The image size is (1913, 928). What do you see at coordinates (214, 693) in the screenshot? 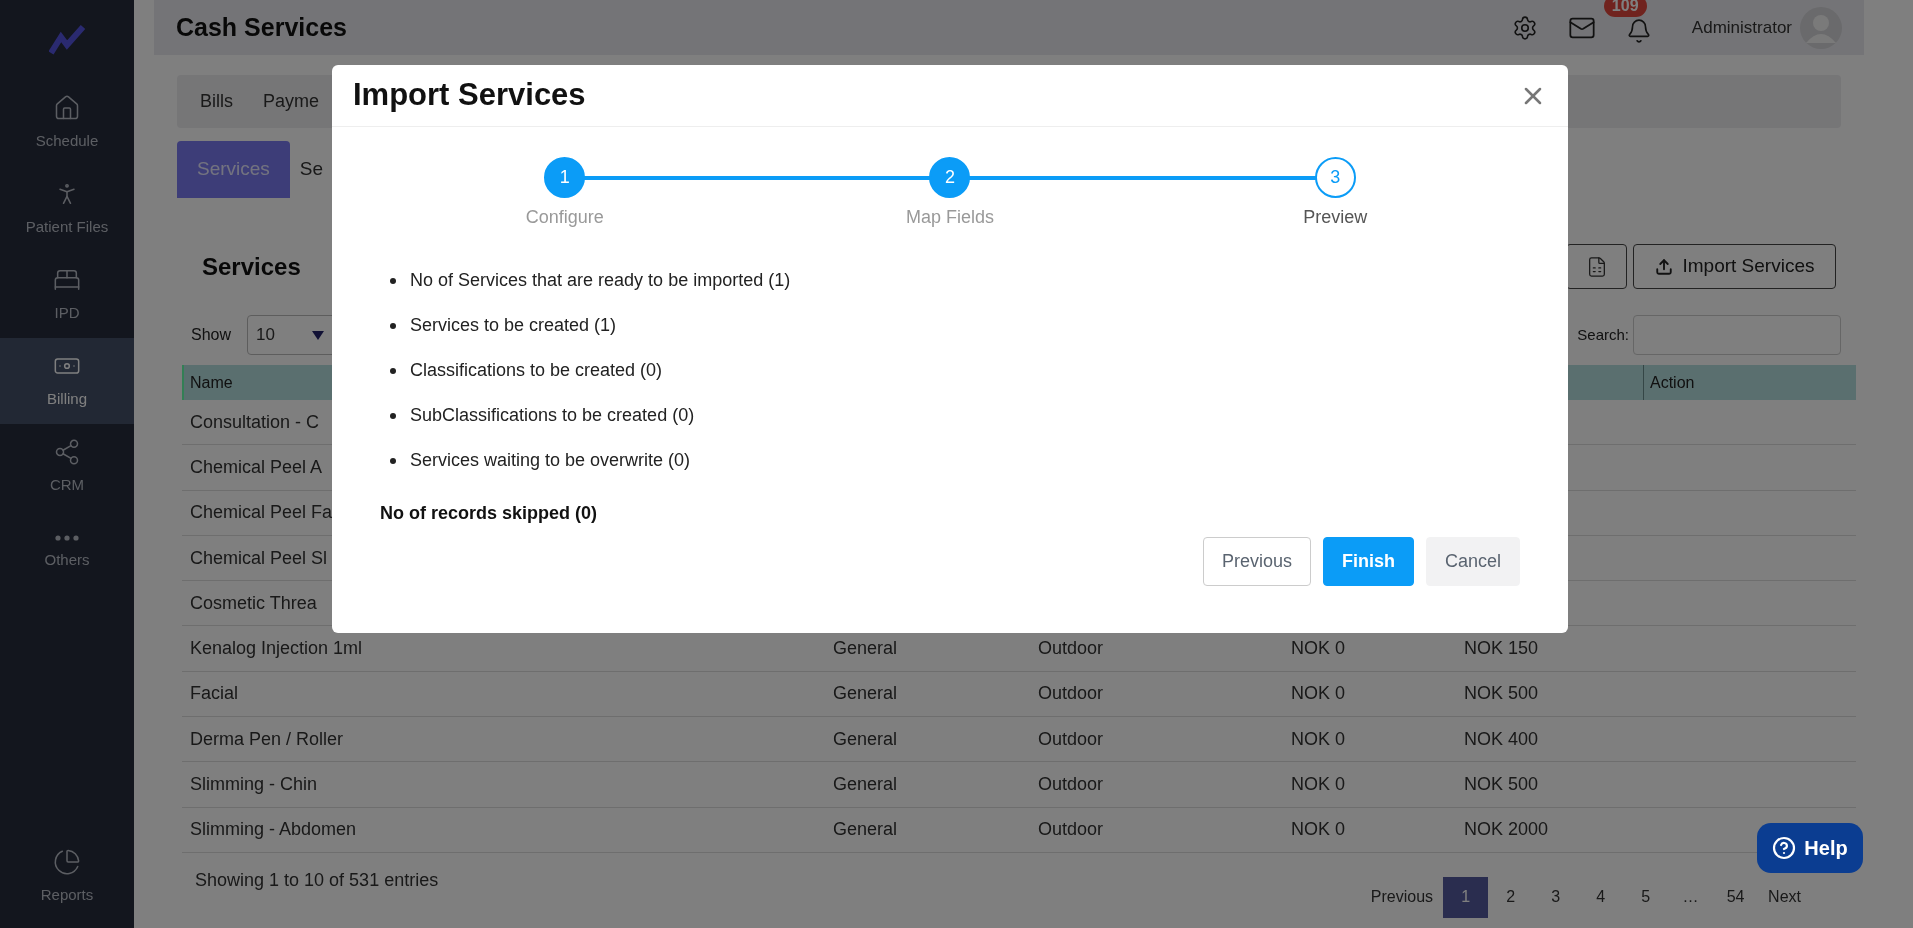
I see `table-cell: Facial` at bounding box center [214, 693].